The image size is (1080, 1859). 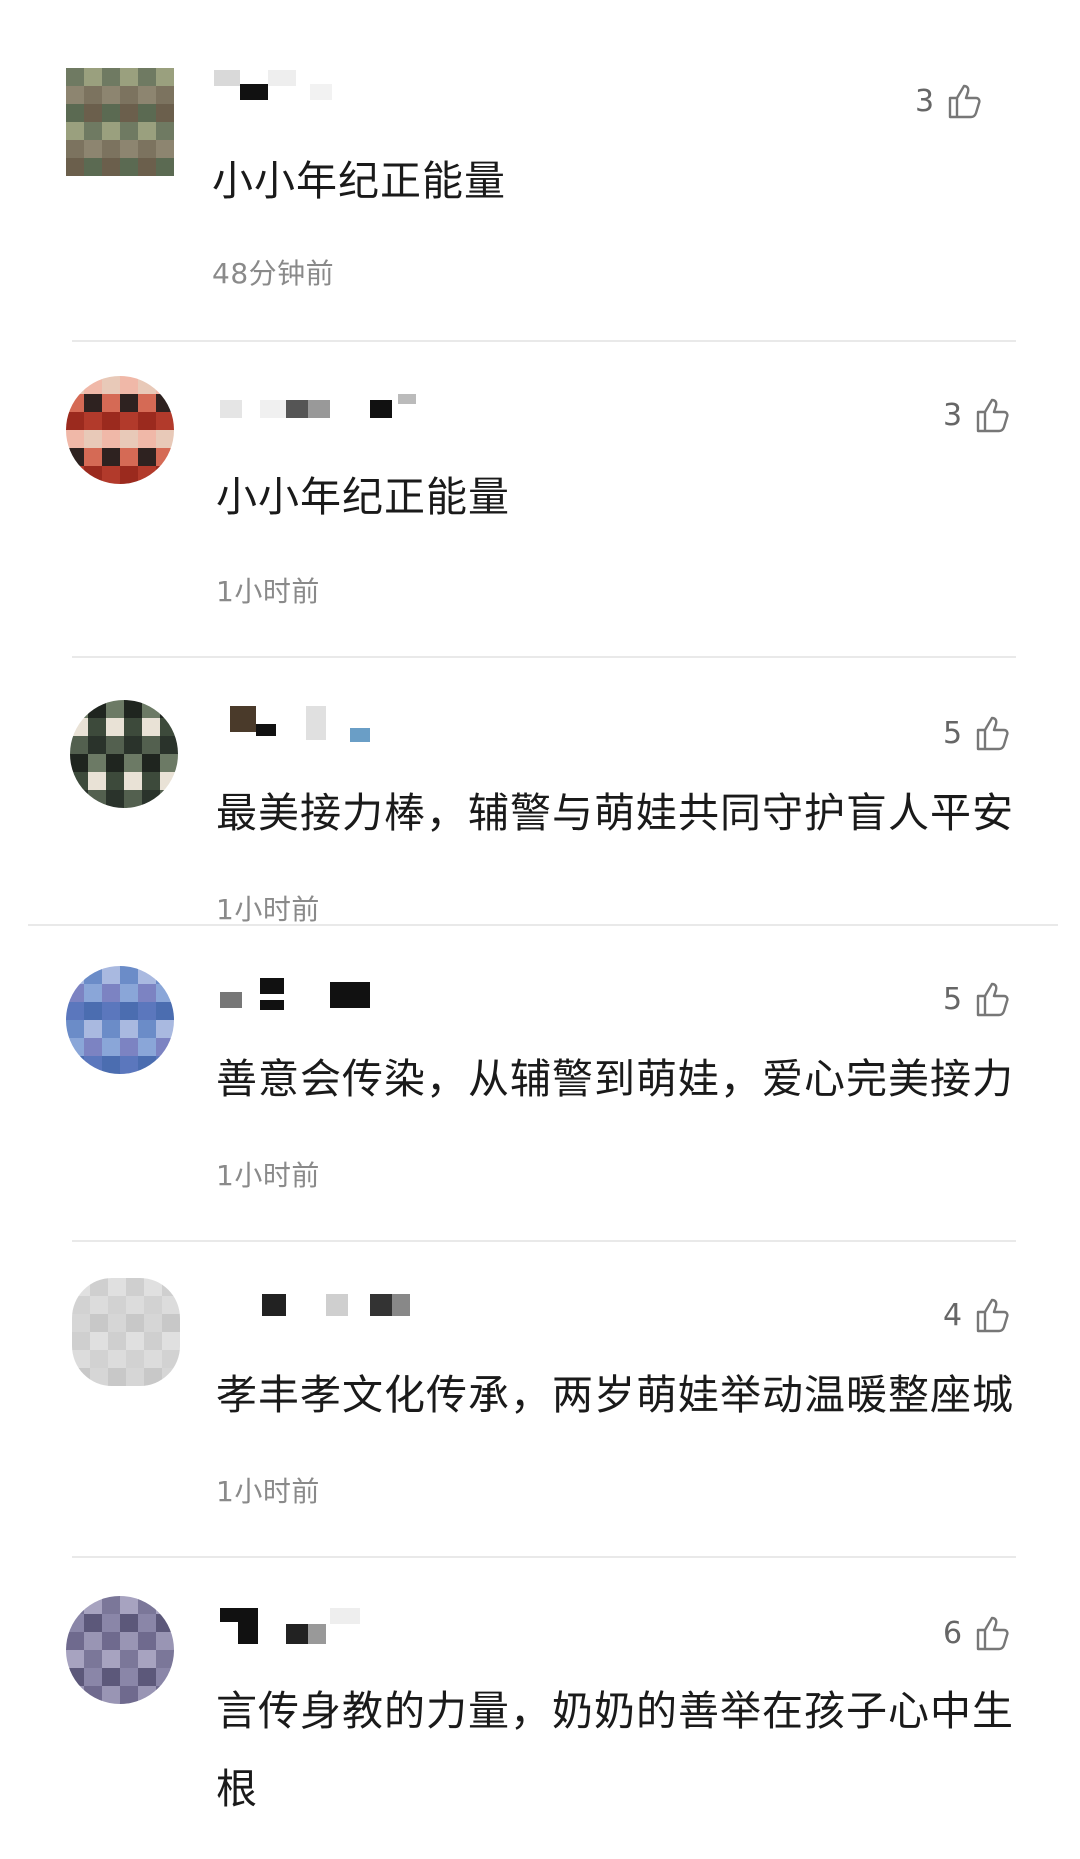 What do you see at coordinates (615, 1750) in the screenshot?
I see `comment-text: 言传身教的力量，奶奶的善举在孩子心中生根` at bounding box center [615, 1750].